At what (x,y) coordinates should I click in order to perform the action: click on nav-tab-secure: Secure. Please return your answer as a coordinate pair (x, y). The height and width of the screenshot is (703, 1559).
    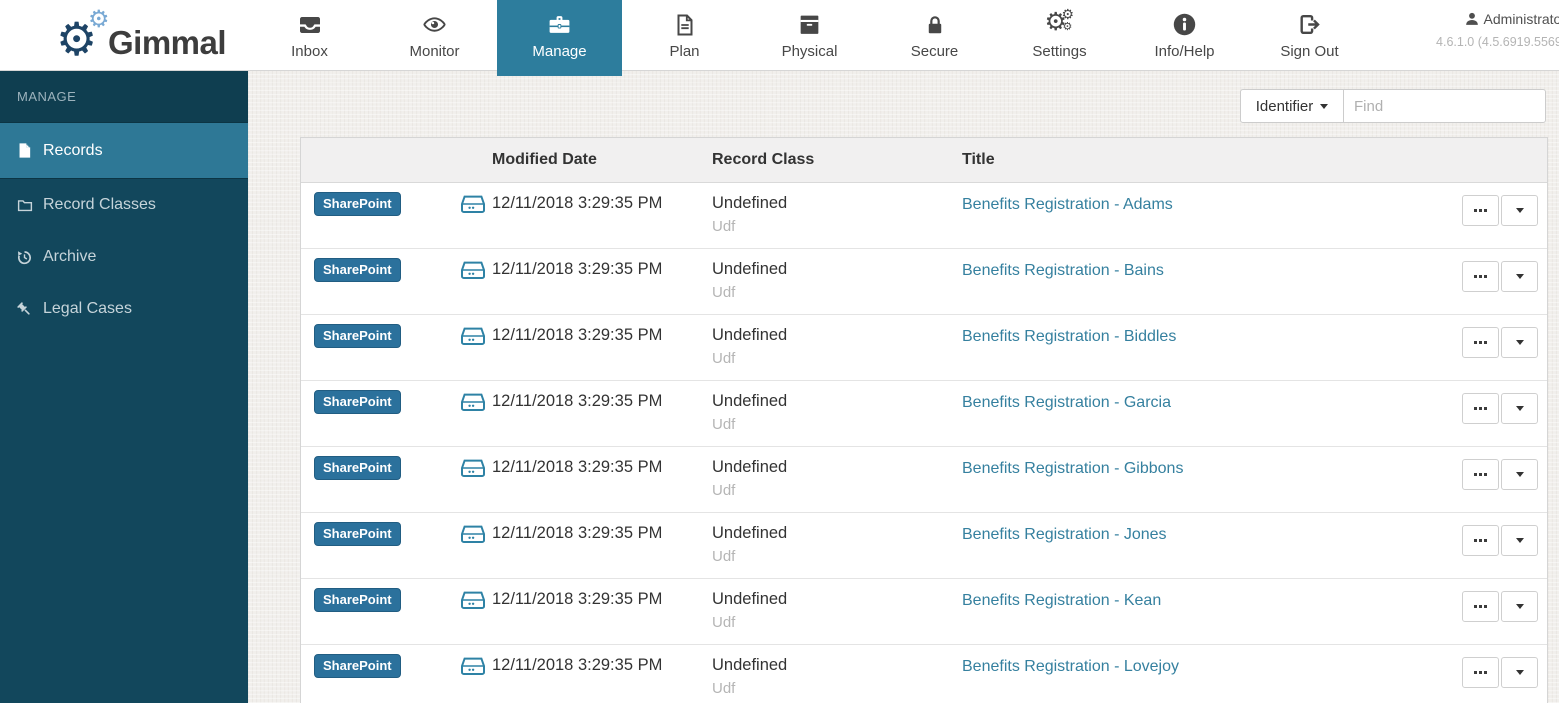
    Looking at the image, I should click on (934, 35).